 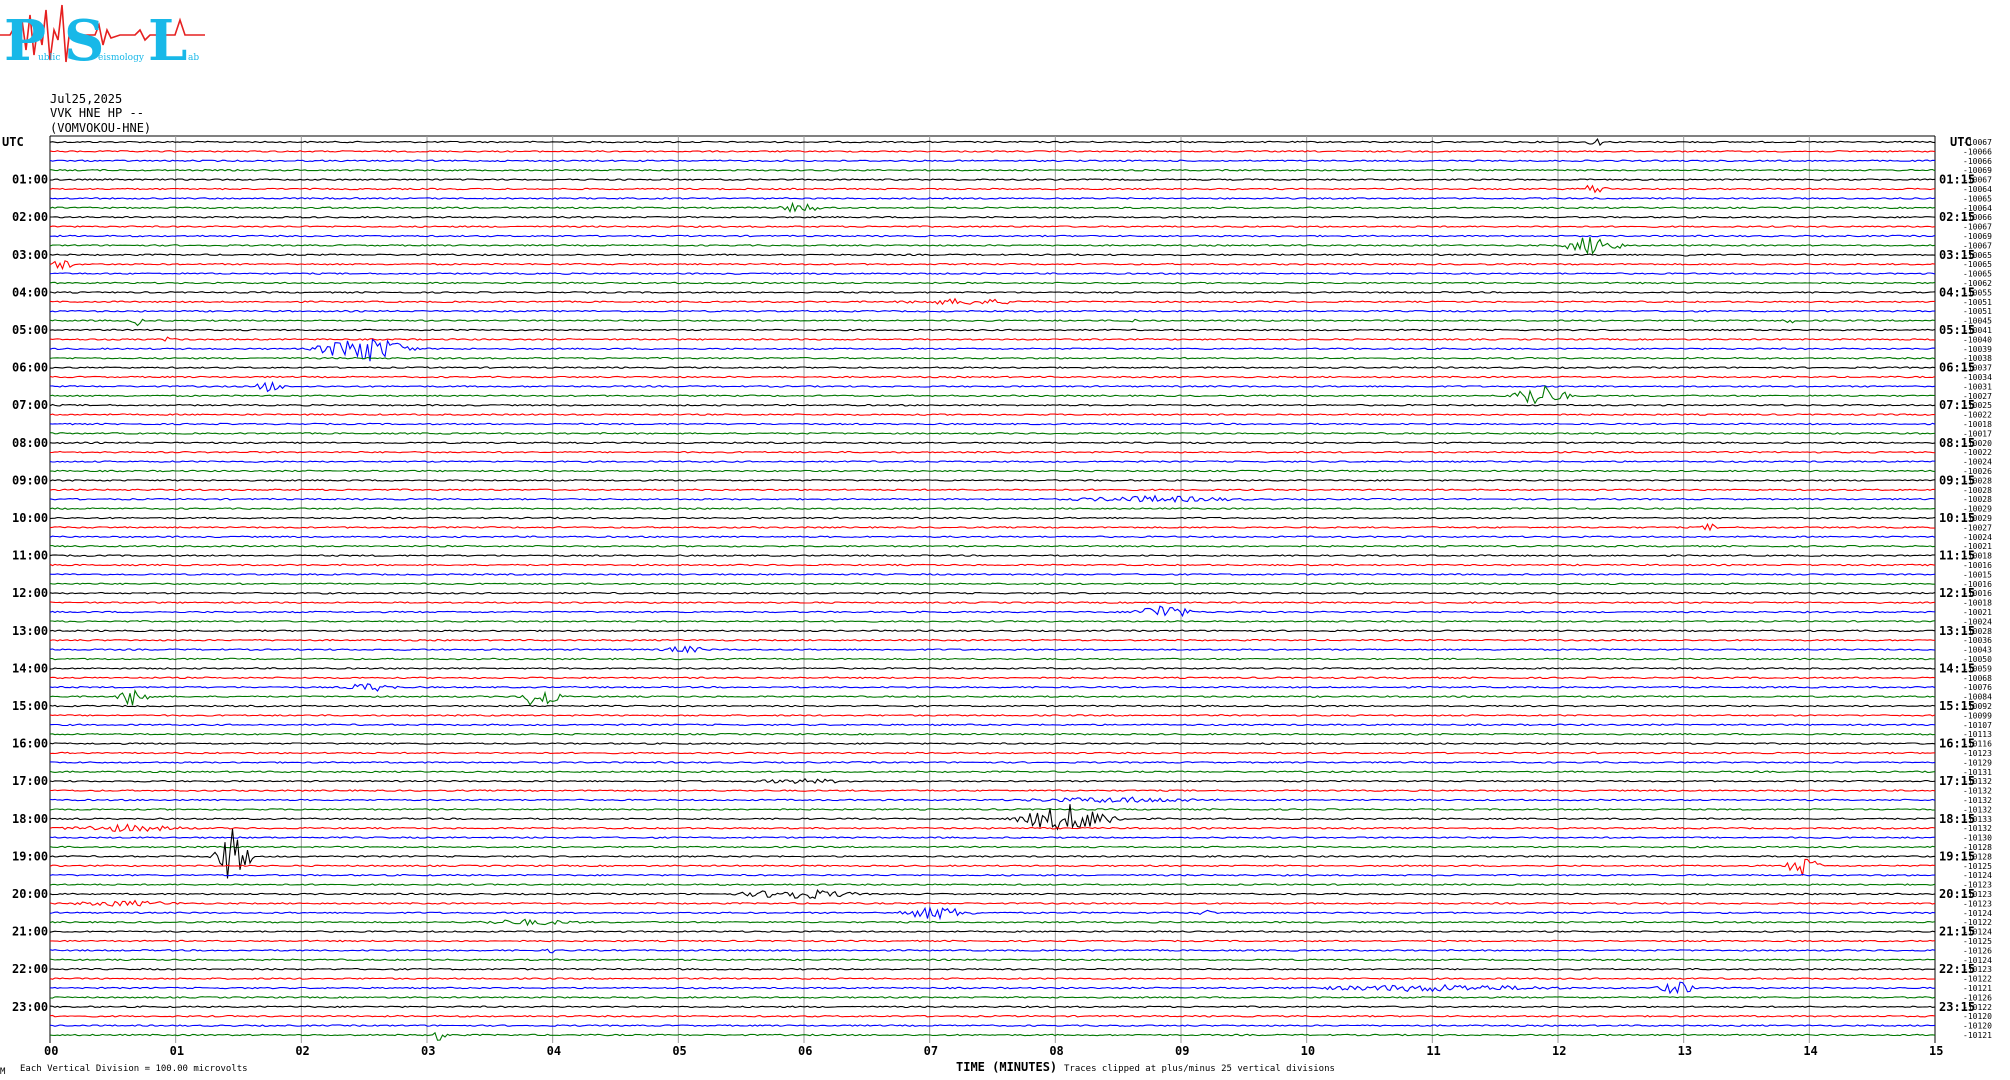 I want to click on x-tick-label: 12, so click(x=1559, y=1051).